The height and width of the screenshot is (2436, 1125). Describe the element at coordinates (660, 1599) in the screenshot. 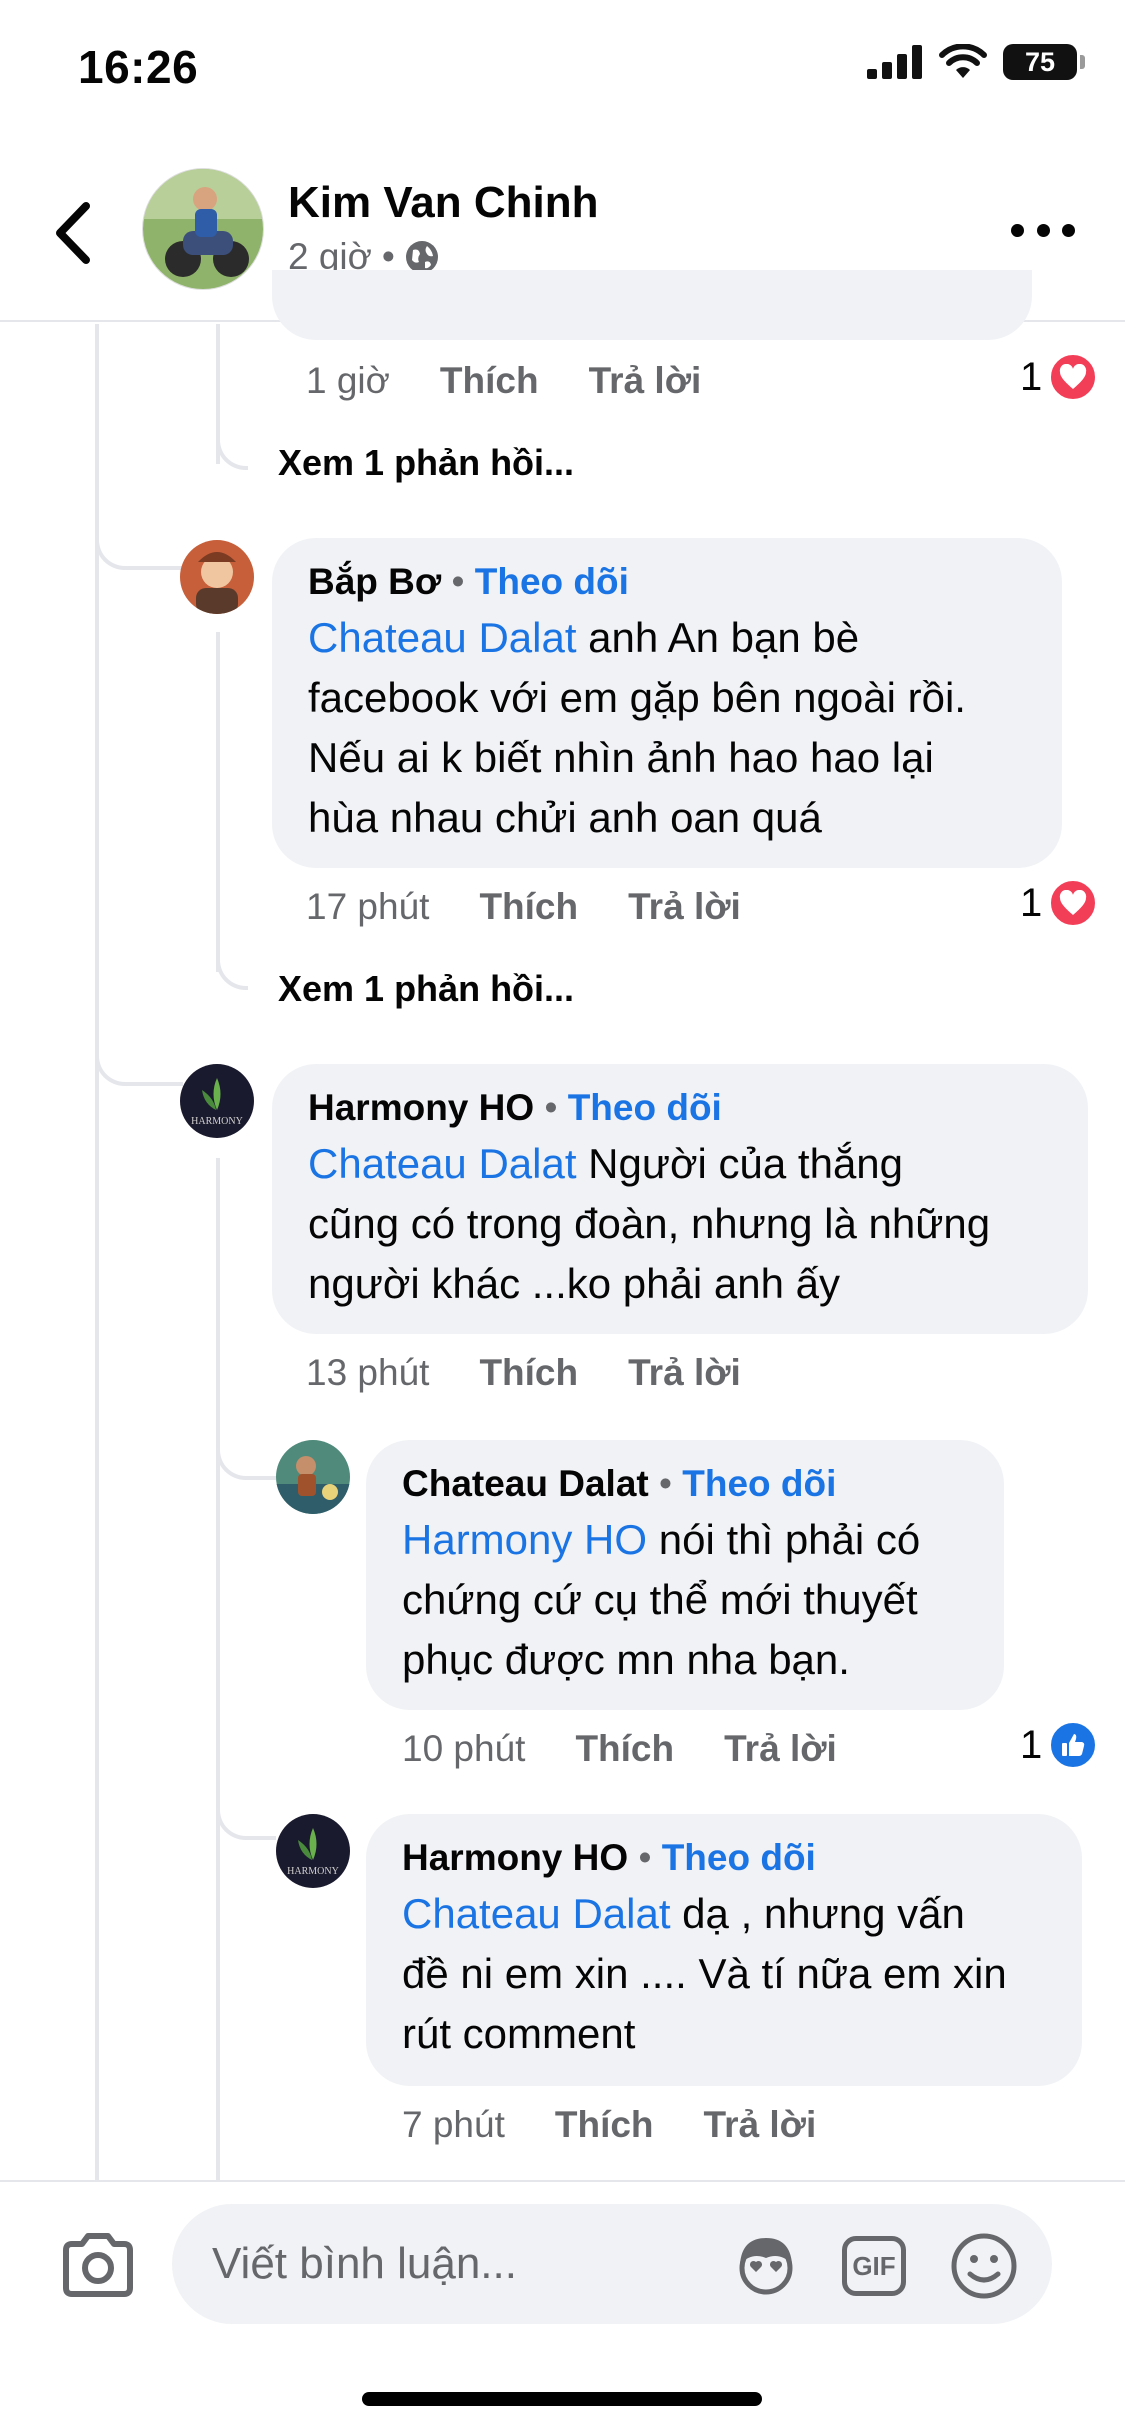

I see `comment-text-line: chứng cứ cụ thể mới thuyết` at that location.